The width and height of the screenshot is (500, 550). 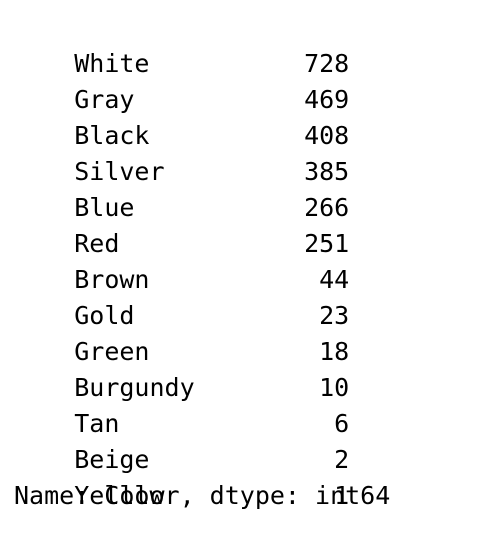 What do you see at coordinates (250, 44) in the screenshot?
I see `series-row: White 728` at bounding box center [250, 44].